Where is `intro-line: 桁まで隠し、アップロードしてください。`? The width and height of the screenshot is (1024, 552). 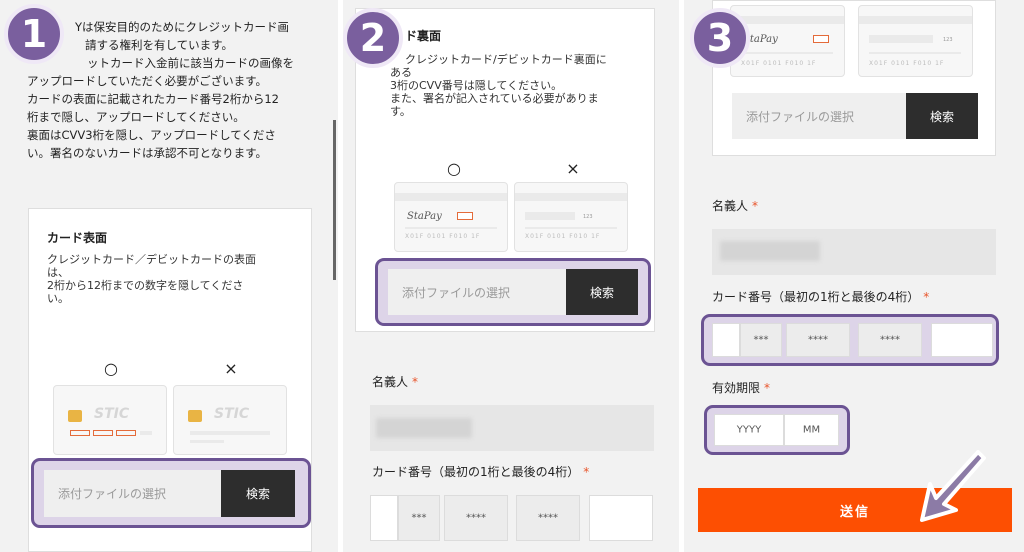
intro-line: 桁まで隠し、アップロードしてください。 is located at coordinates (136, 117).